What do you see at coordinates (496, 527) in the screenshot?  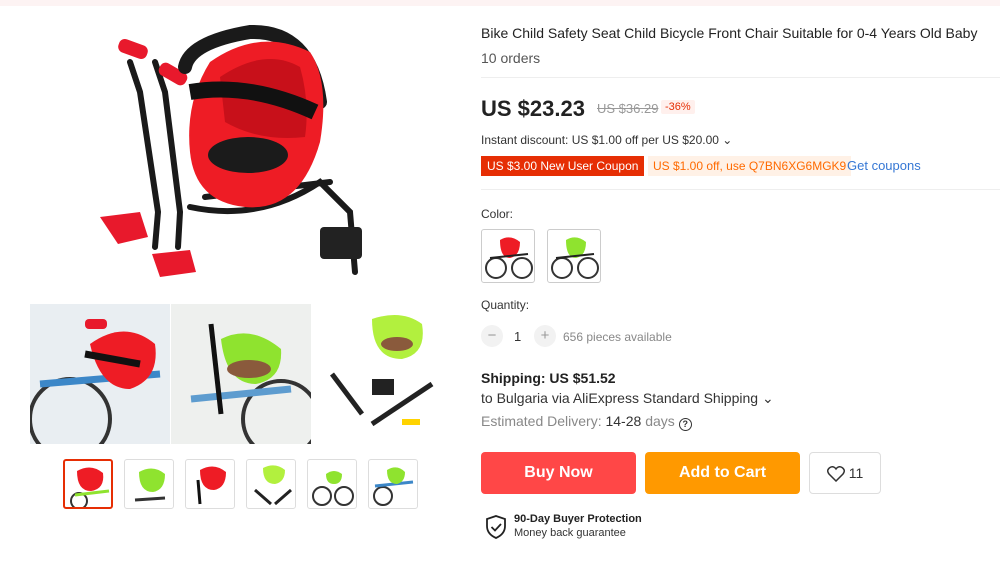 I see `shield-check-icon` at bounding box center [496, 527].